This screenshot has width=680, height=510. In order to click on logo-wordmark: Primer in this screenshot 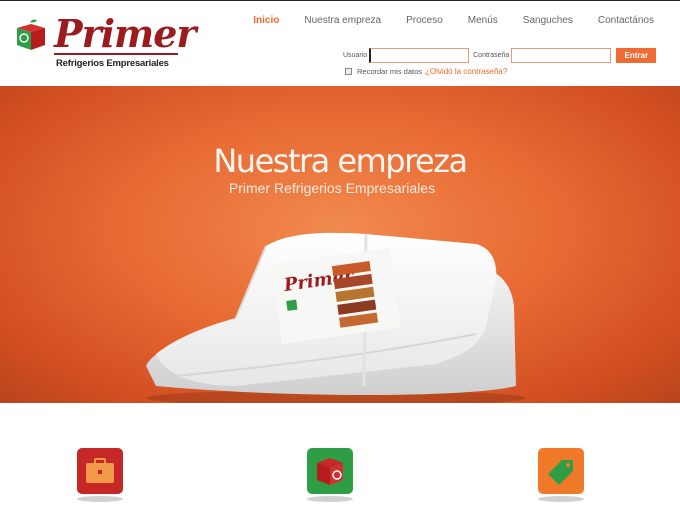, I will do `click(125, 33)`.